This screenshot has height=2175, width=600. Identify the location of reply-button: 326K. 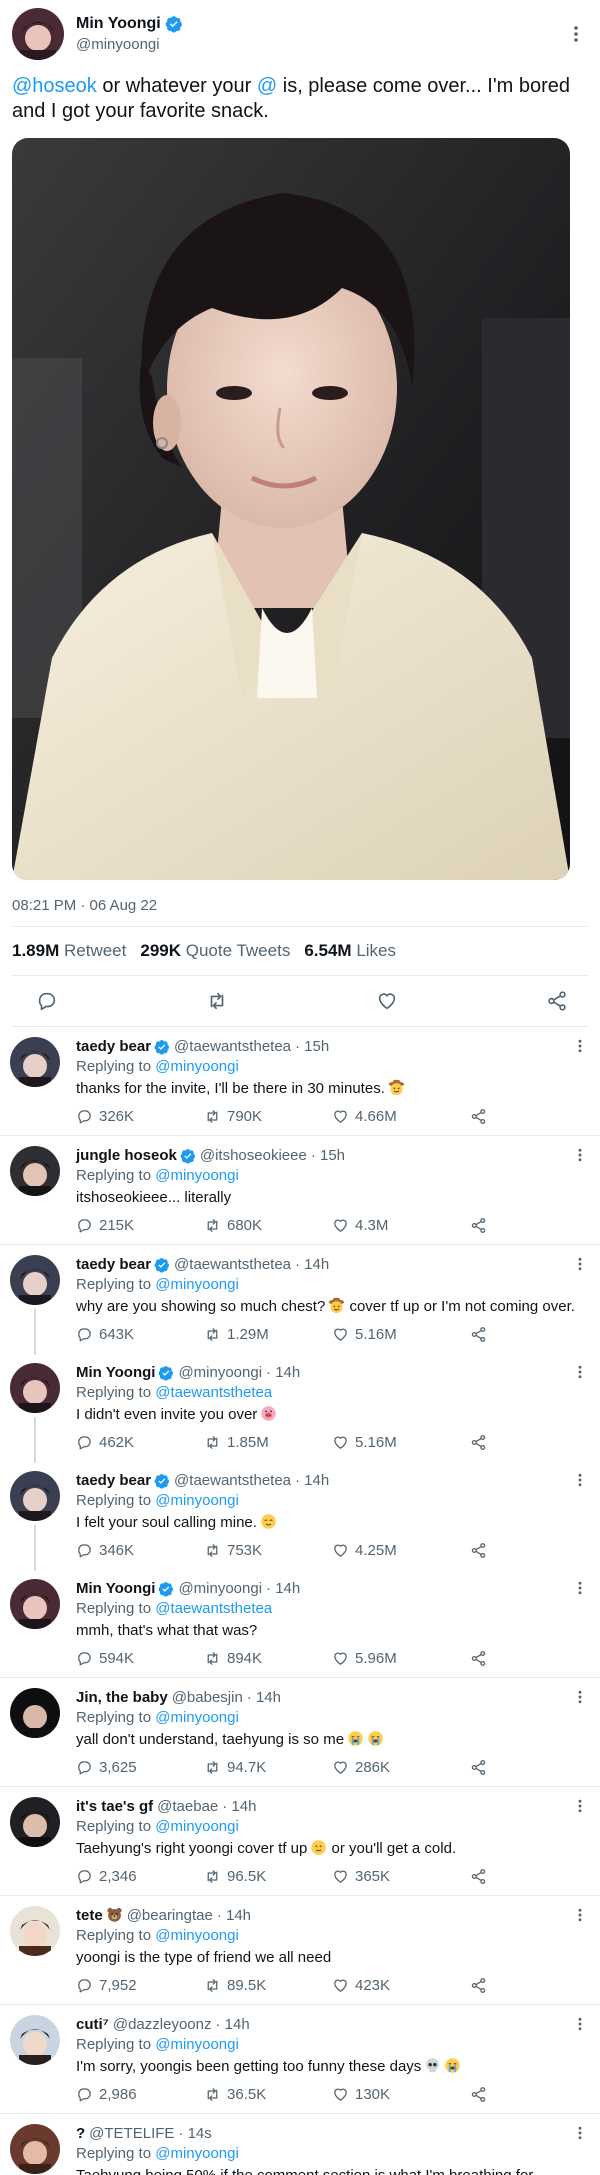
(140, 1116).